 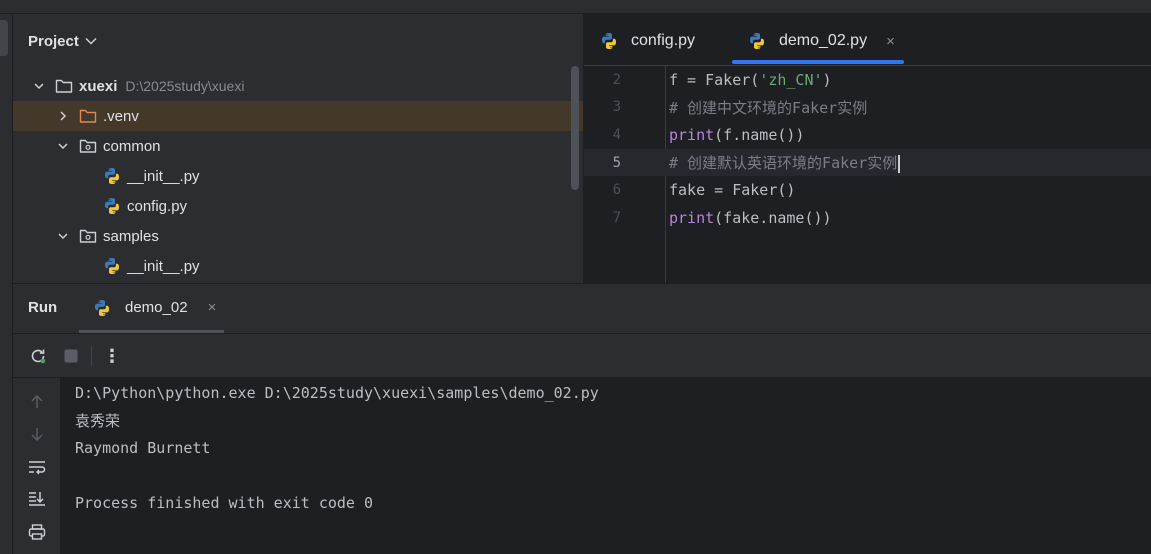 What do you see at coordinates (575, 128) in the screenshot?
I see `project-scrollbar` at bounding box center [575, 128].